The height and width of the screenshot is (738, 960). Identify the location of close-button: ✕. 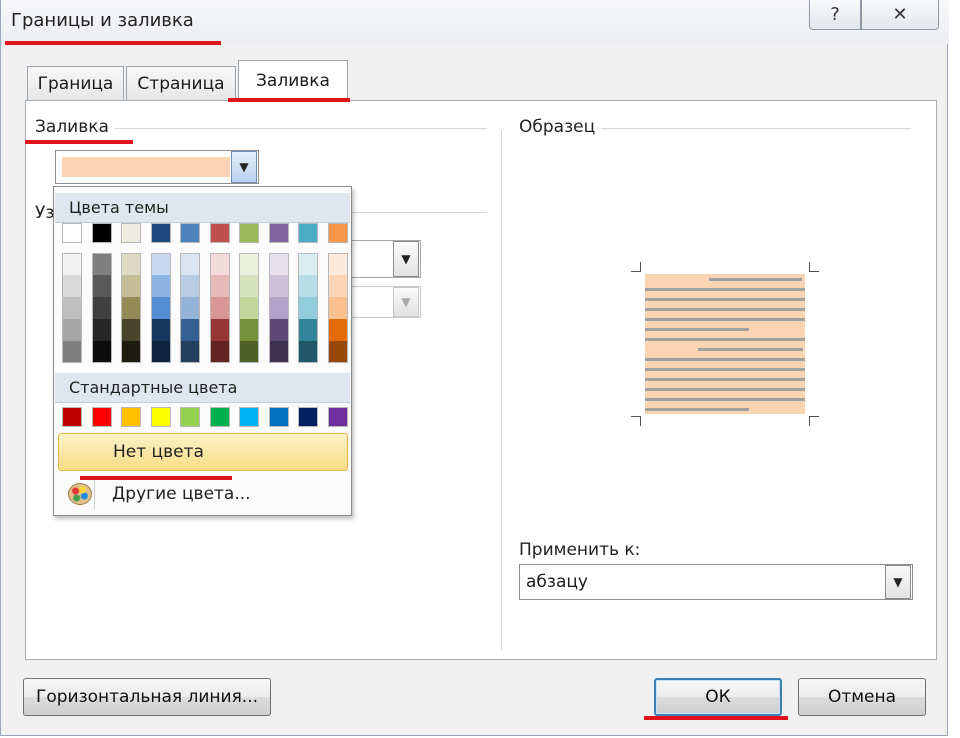
(900, 15).